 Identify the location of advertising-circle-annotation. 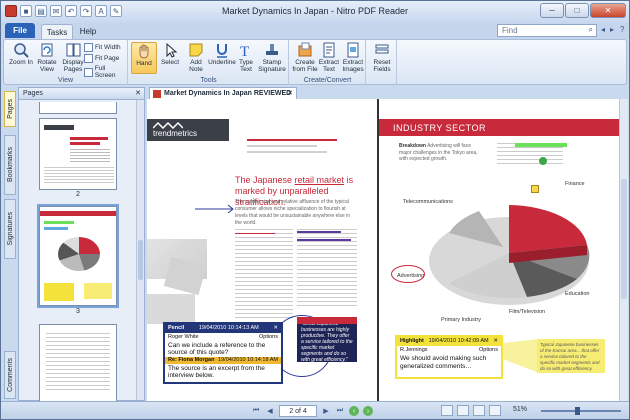
(408, 274).